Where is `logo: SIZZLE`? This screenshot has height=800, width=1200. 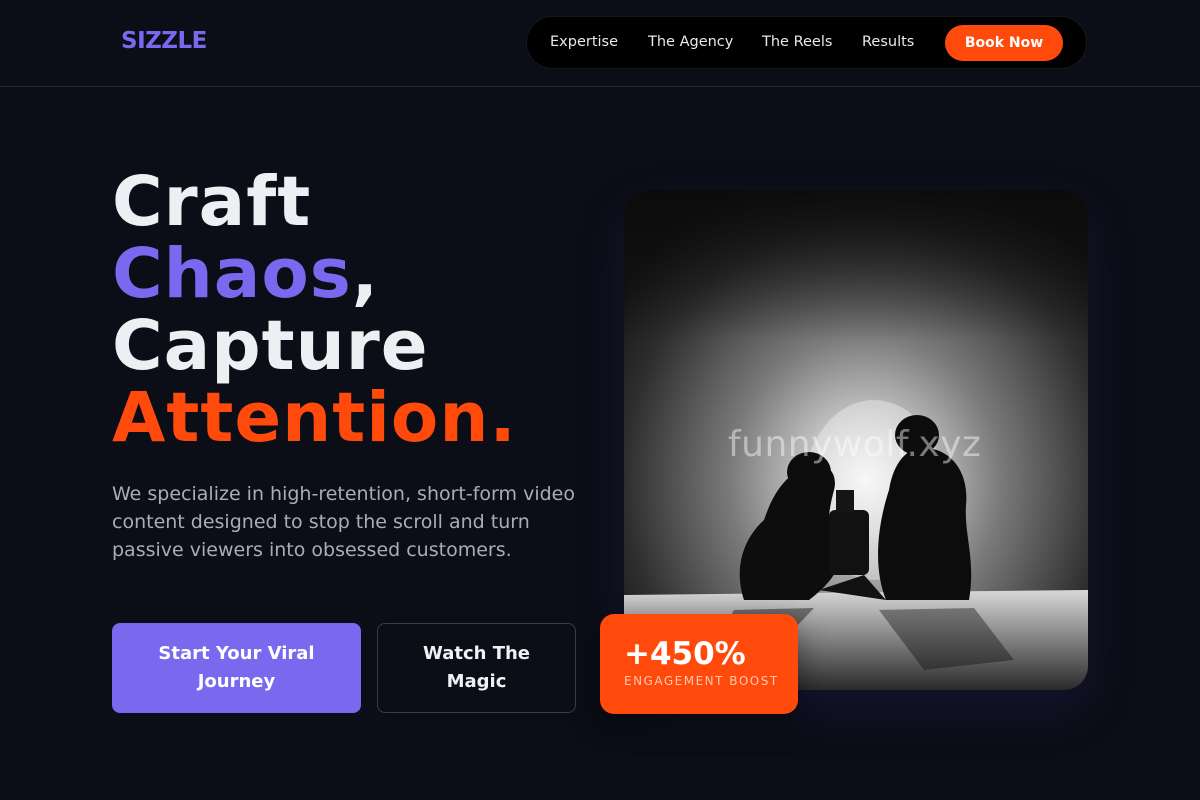 logo: SIZZLE is located at coordinates (164, 41).